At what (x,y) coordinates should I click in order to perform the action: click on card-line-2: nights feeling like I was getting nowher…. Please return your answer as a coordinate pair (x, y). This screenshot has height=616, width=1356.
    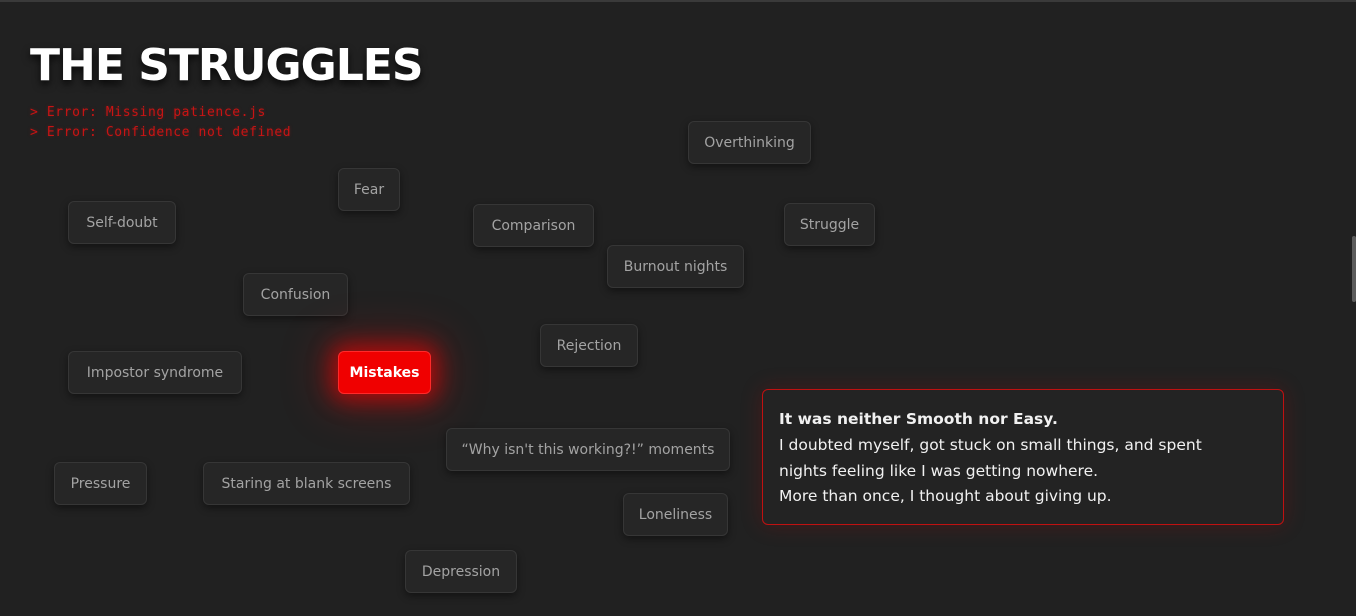
    Looking at the image, I should click on (939, 470).